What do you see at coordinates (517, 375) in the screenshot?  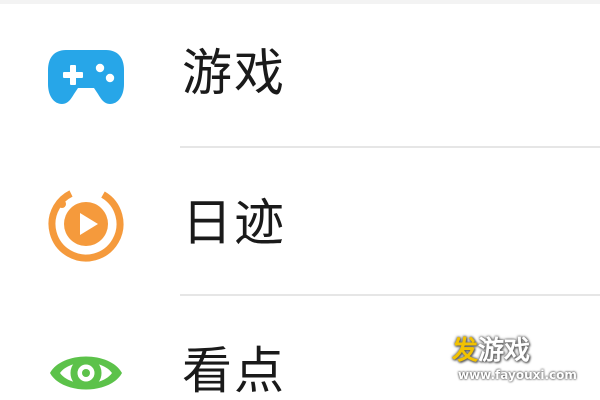 I see `watermark-url: www.fayouxi.com` at bounding box center [517, 375].